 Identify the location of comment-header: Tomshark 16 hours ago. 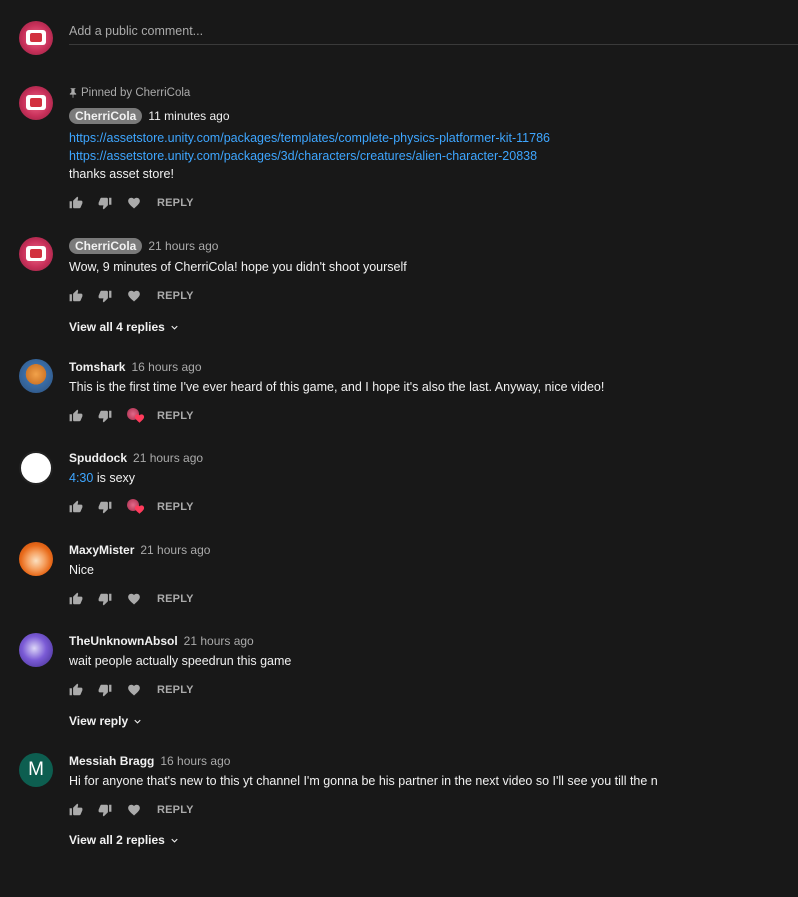
(135, 367).